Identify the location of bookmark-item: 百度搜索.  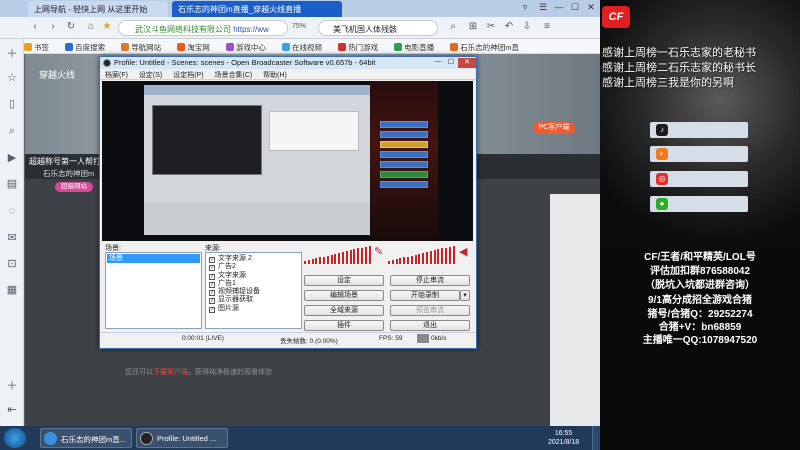
(85, 47).